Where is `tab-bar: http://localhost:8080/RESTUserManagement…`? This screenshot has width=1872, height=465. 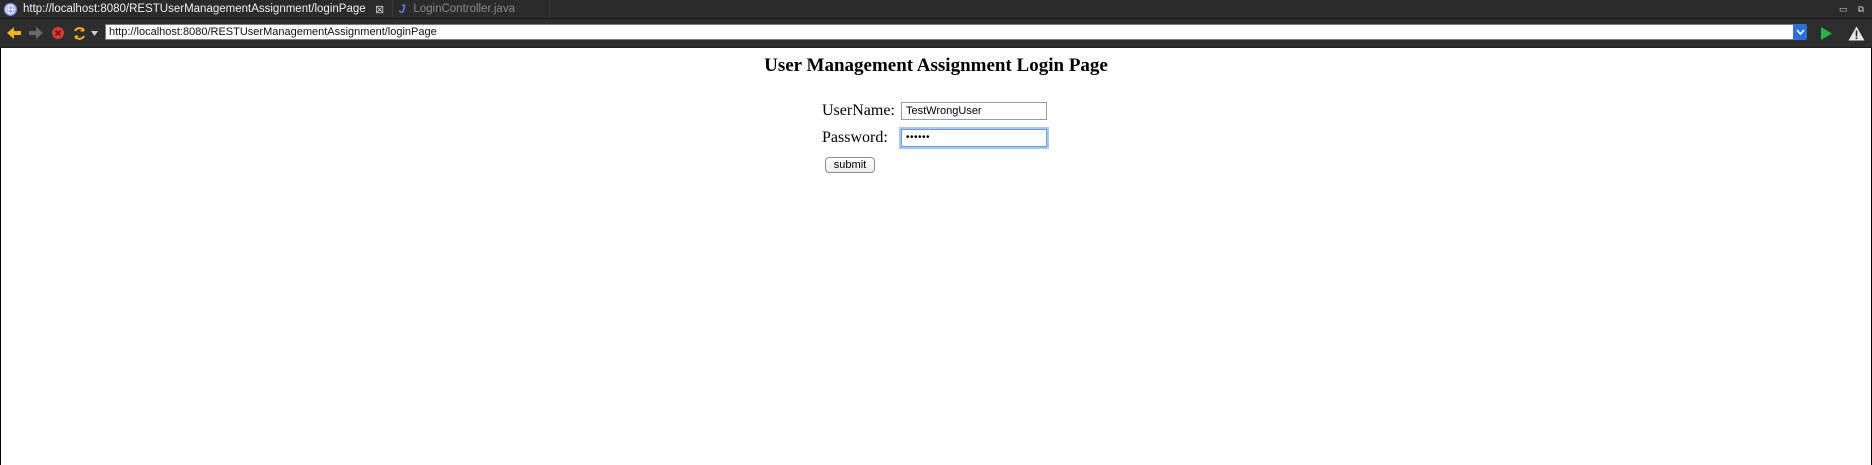 tab-bar: http://localhost:8080/RESTUserManagement… is located at coordinates (936, 9).